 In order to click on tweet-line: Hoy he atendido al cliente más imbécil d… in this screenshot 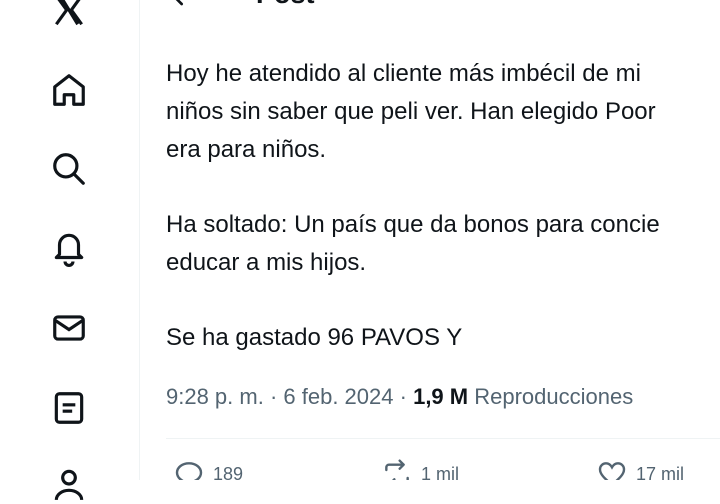, I will do `click(403, 73)`.